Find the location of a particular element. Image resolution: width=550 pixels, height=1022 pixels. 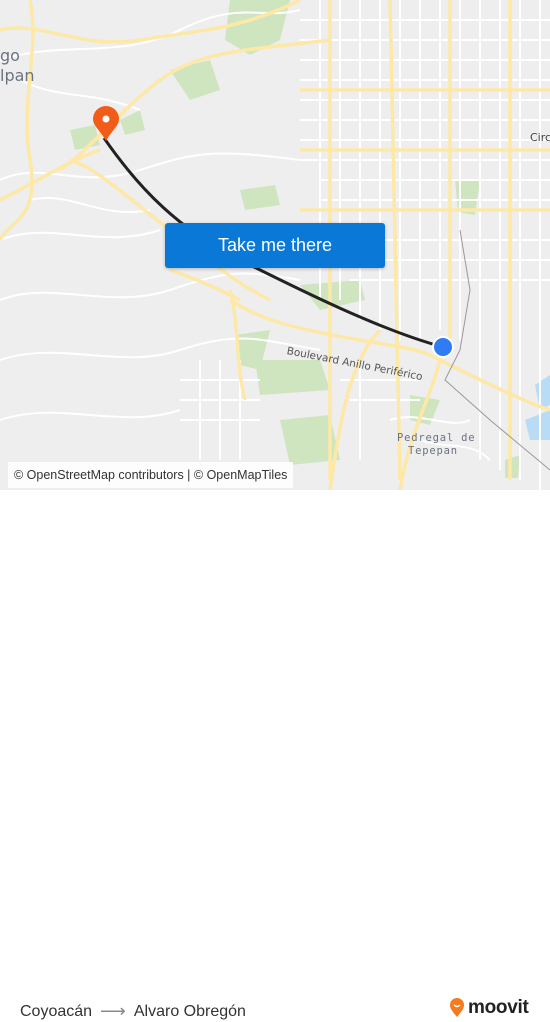

origin-marker is located at coordinates (443, 347).